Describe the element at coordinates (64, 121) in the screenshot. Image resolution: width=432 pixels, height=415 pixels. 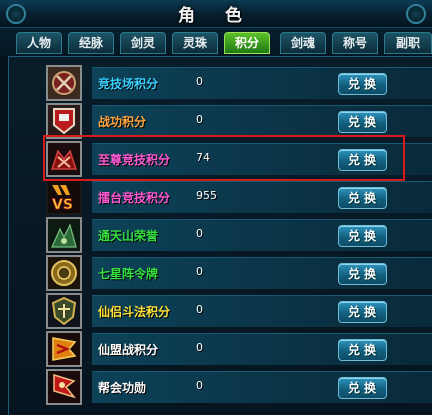
I see `war-banner-icon` at that location.